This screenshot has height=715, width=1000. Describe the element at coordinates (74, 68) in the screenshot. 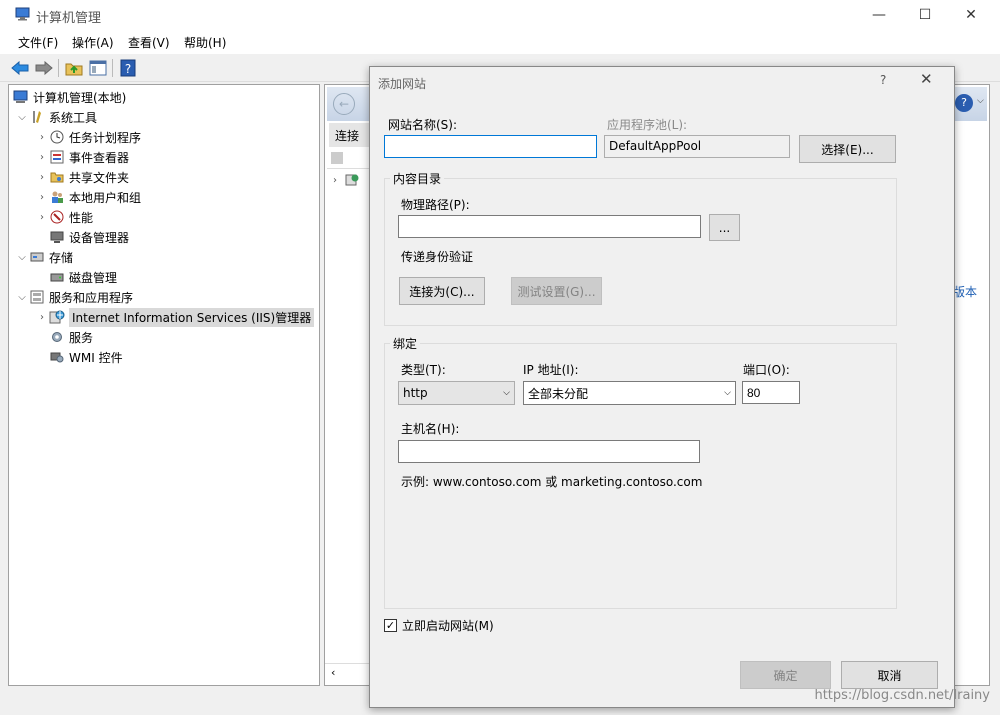

I see `up-folder-icon` at that location.